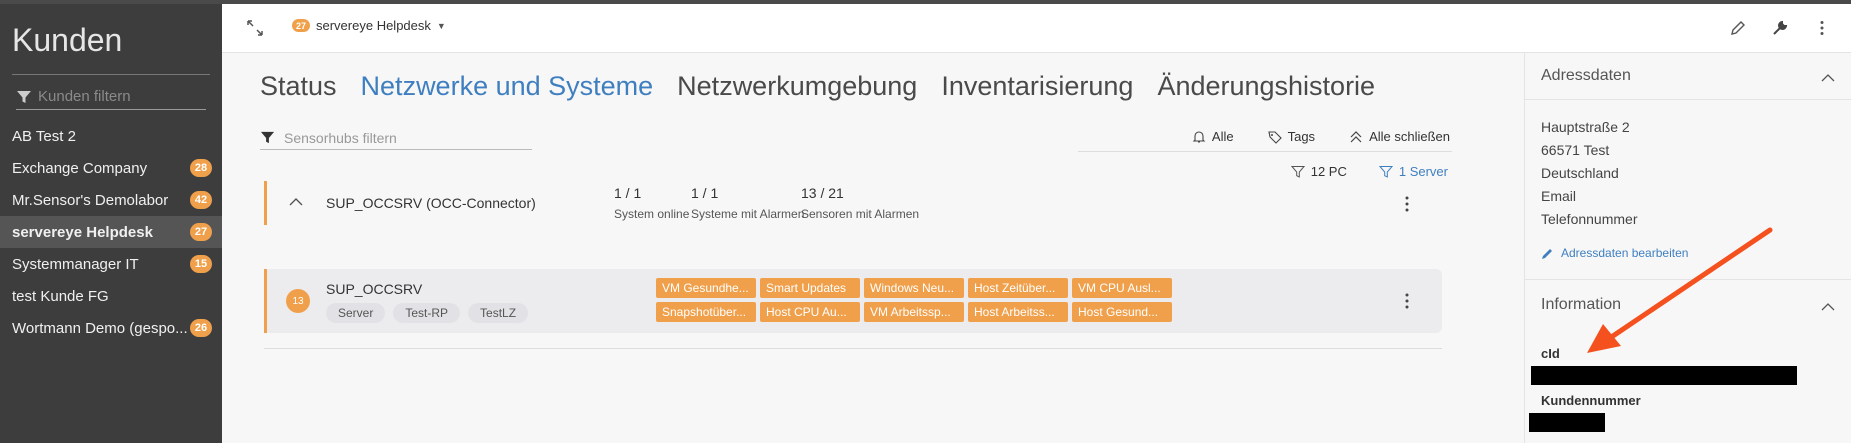  Describe the element at coordinates (111, 74) in the screenshot. I see `sidebar-divider` at that location.